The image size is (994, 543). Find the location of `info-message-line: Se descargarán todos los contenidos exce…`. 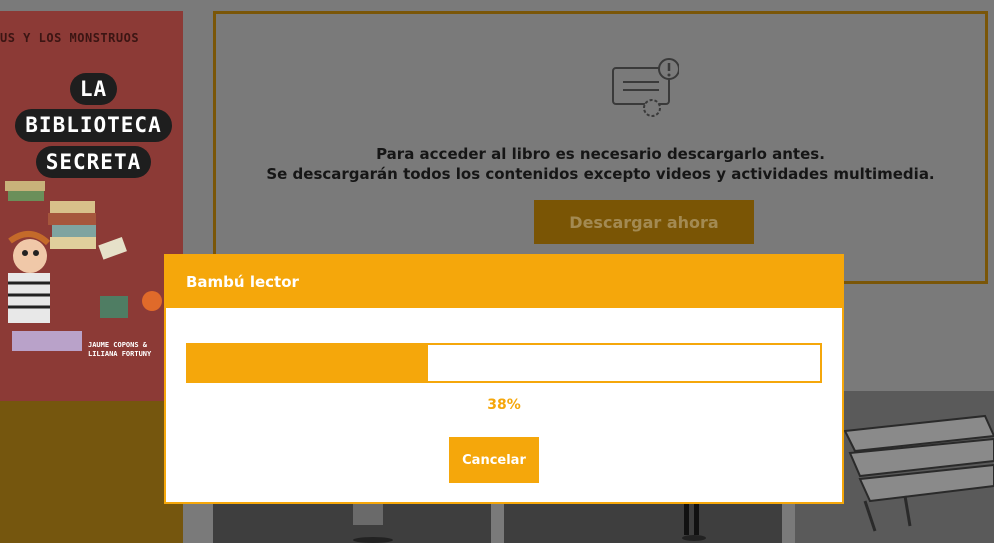

info-message-line: Se descargarán todos los contenidos exce… is located at coordinates (600, 174).